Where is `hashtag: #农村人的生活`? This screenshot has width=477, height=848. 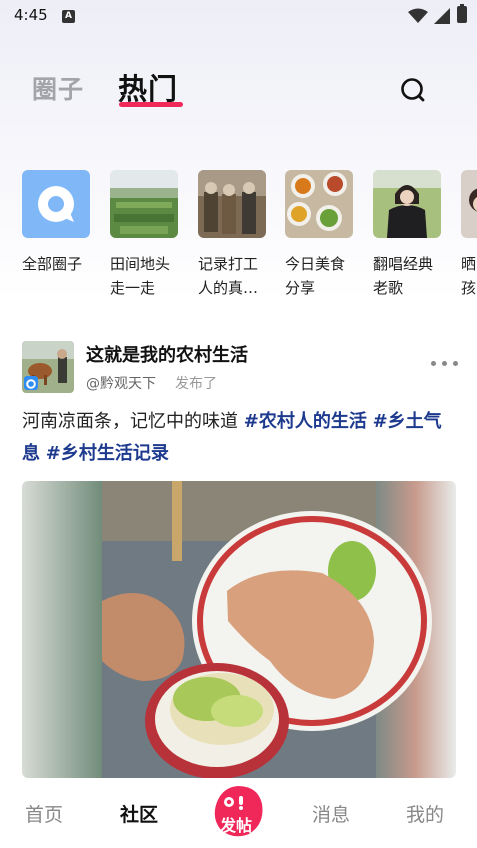 hashtag: #农村人的生活 is located at coordinates (305, 421).